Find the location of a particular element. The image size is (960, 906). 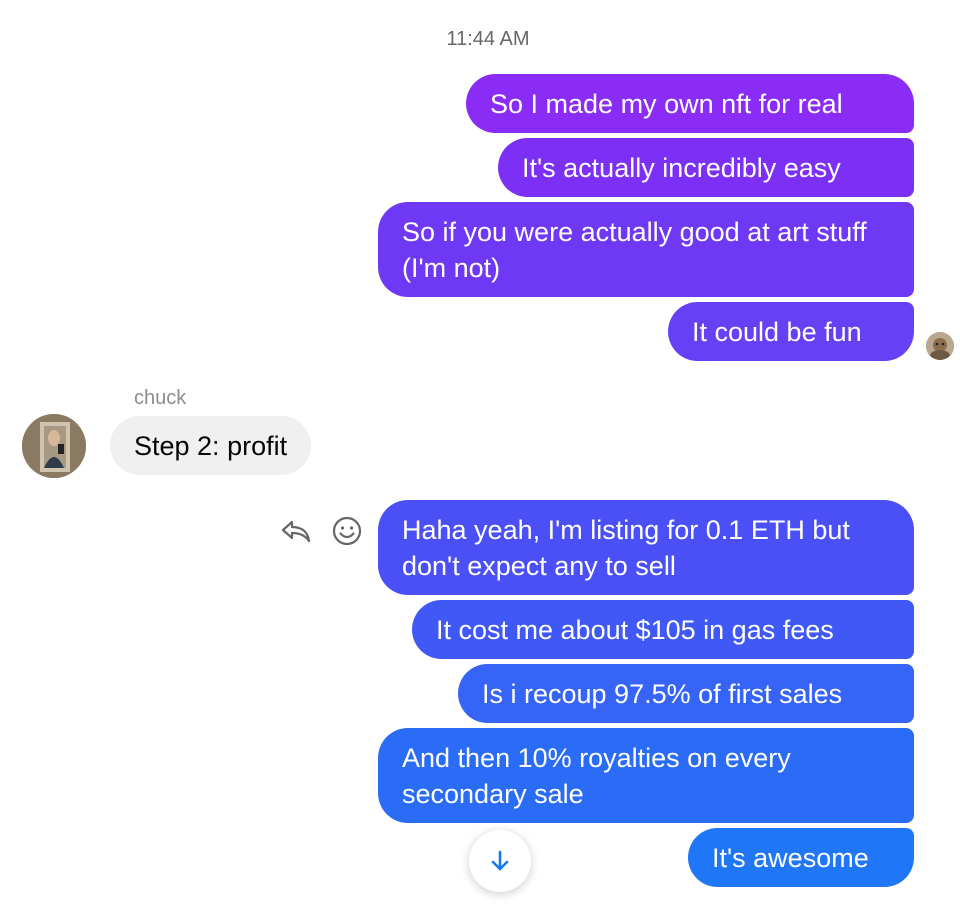

read-receipt-avatar is located at coordinates (940, 346).